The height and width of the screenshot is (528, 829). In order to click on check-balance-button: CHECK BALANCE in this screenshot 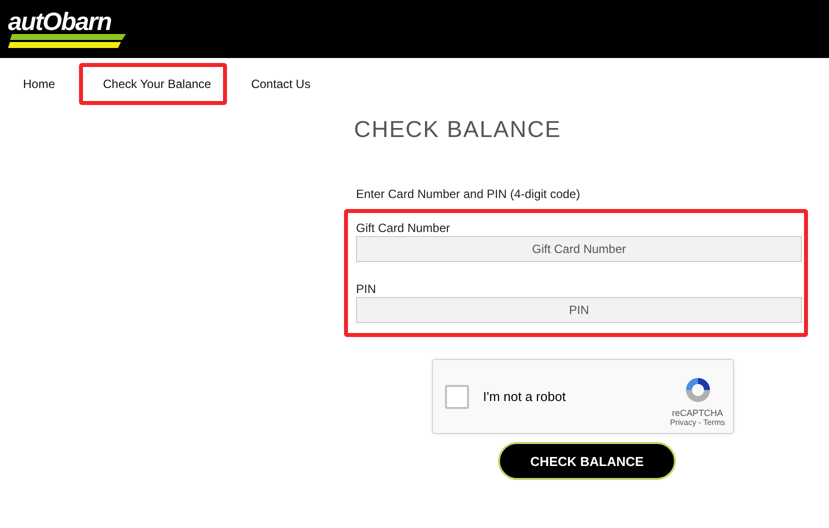, I will do `click(587, 461)`.